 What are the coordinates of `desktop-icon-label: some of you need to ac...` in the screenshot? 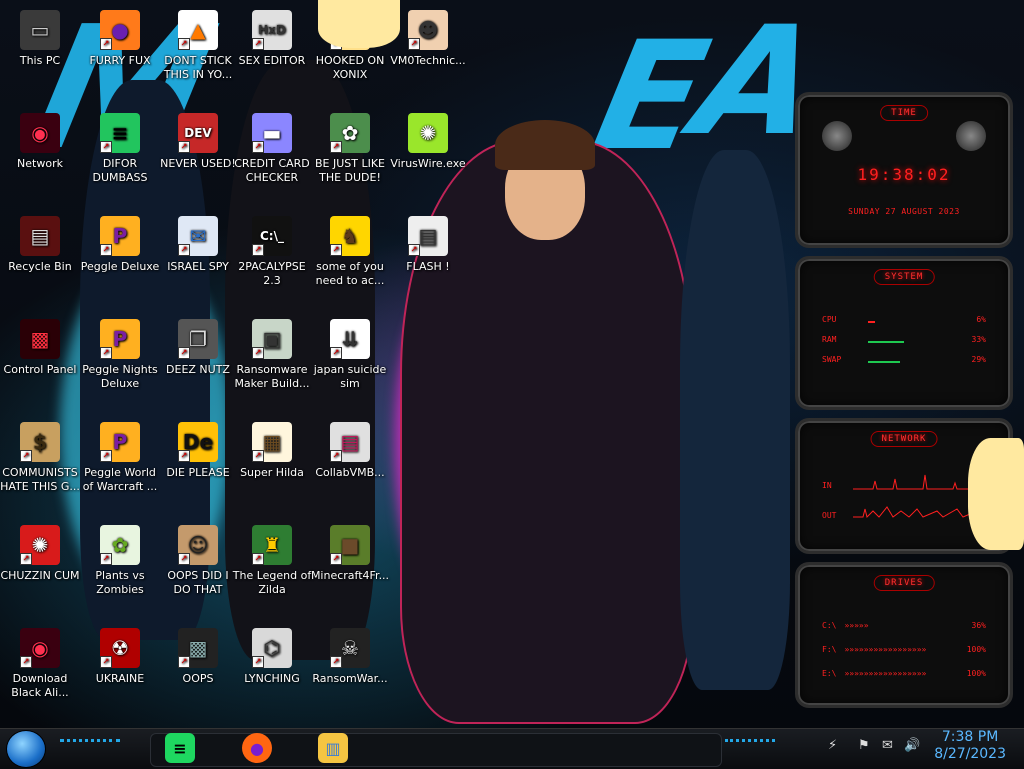 It's located at (350, 273).